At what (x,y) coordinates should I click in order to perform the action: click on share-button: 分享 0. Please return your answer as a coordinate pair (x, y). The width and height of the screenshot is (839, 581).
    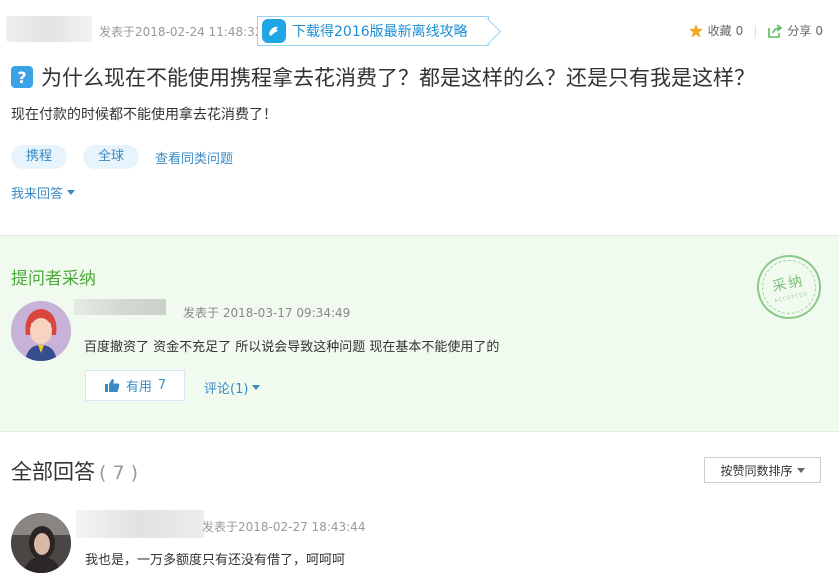
    Looking at the image, I should click on (795, 30).